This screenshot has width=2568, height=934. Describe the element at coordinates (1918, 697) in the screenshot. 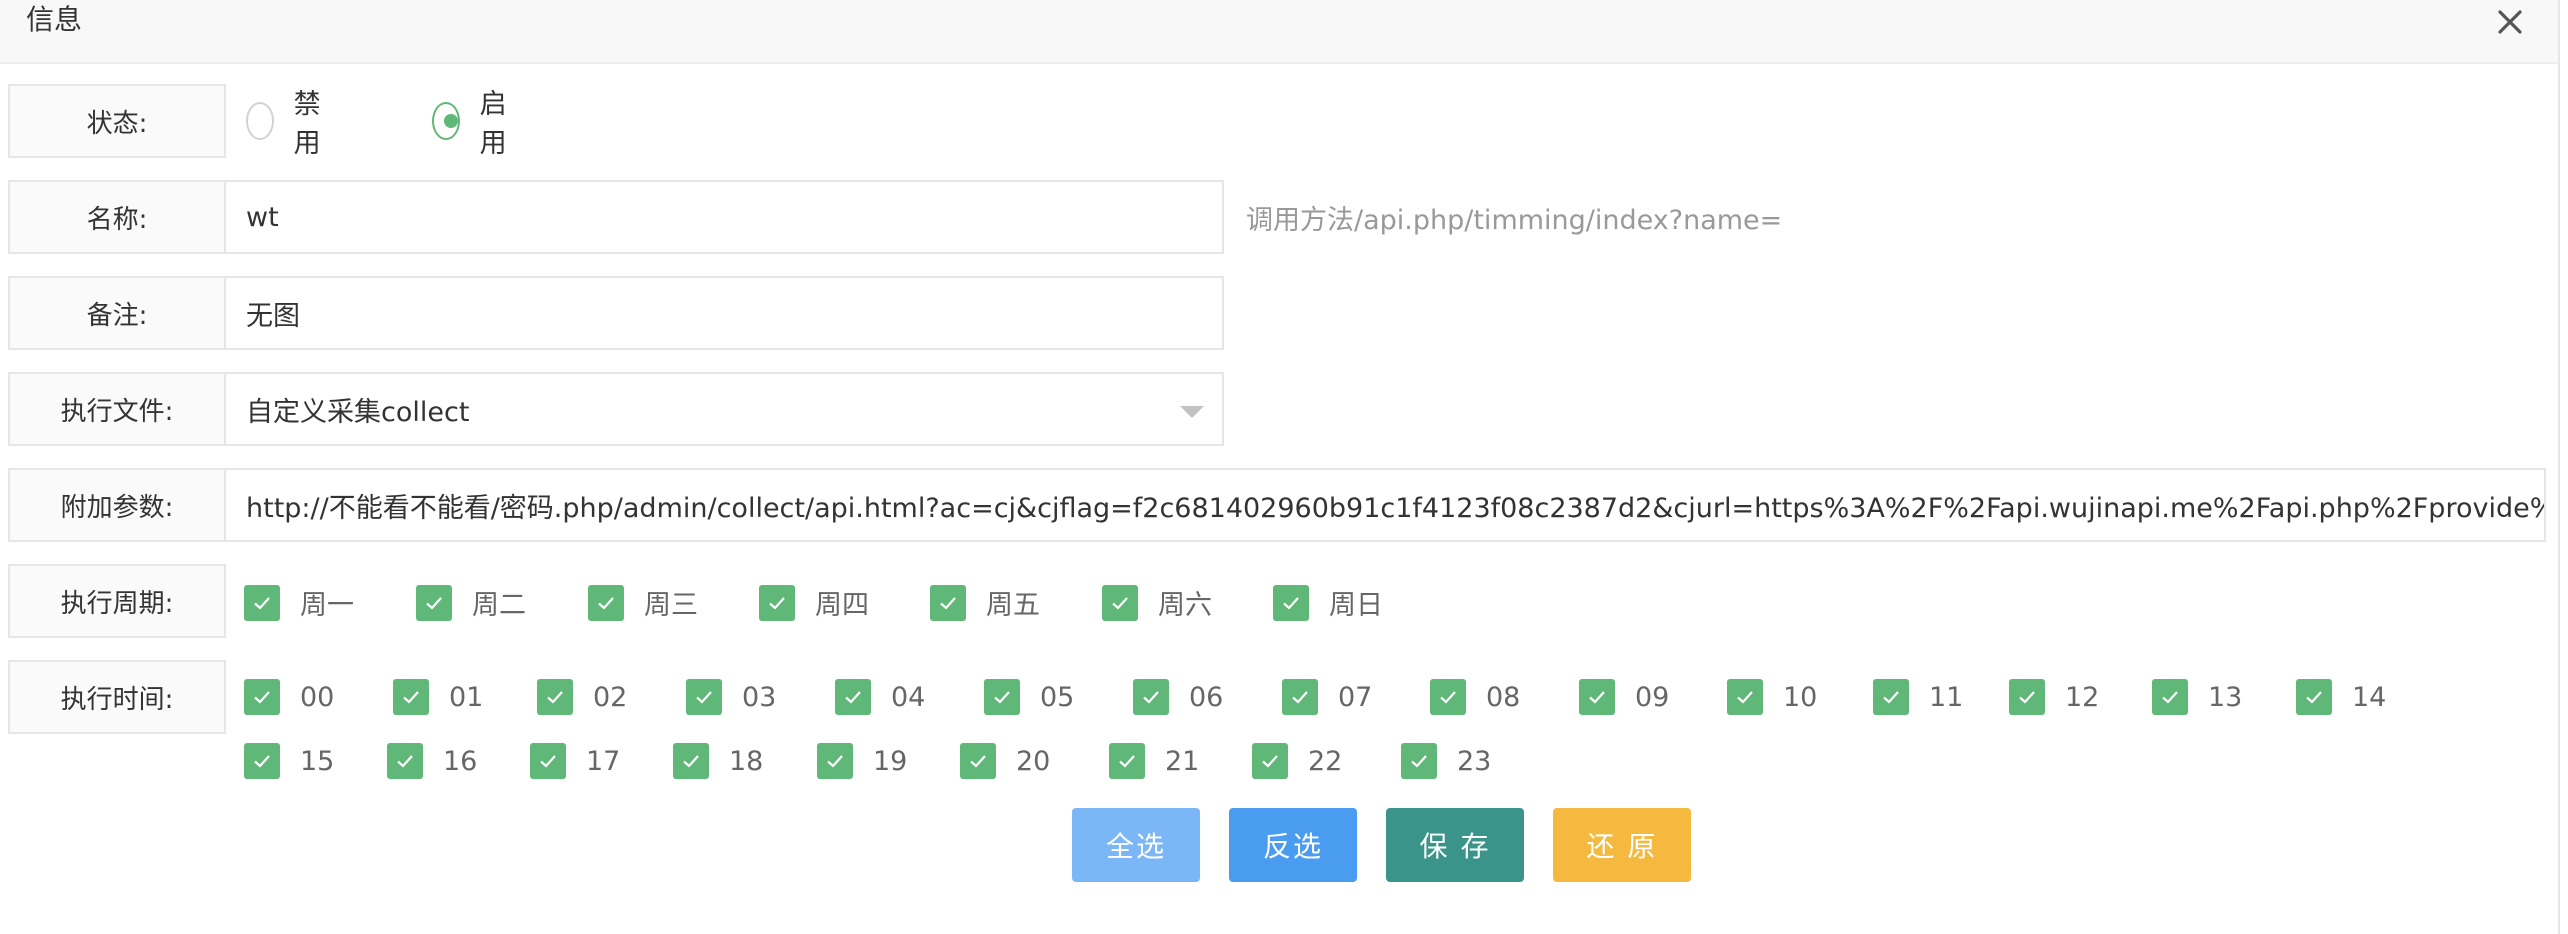

I see `hour-checkbox: 11` at that location.